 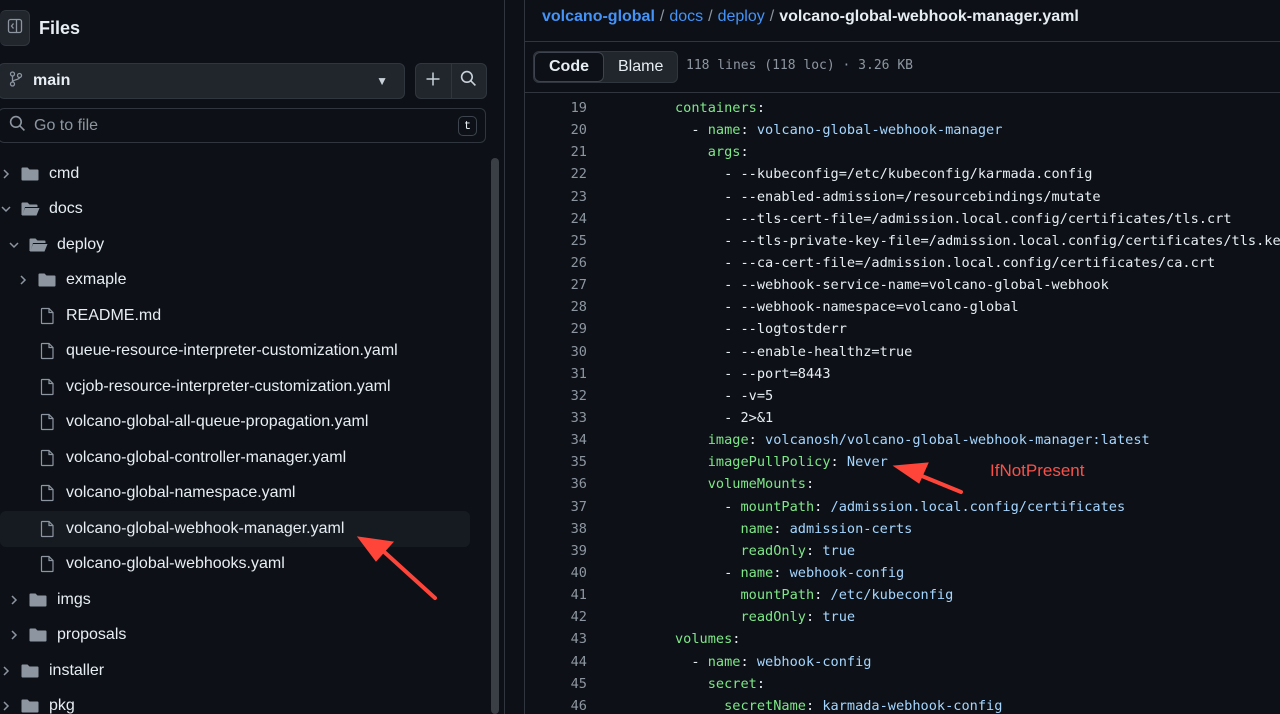 I want to click on tree-file-item: volcano-global-webhooks.yaml, so click(x=243, y=565).